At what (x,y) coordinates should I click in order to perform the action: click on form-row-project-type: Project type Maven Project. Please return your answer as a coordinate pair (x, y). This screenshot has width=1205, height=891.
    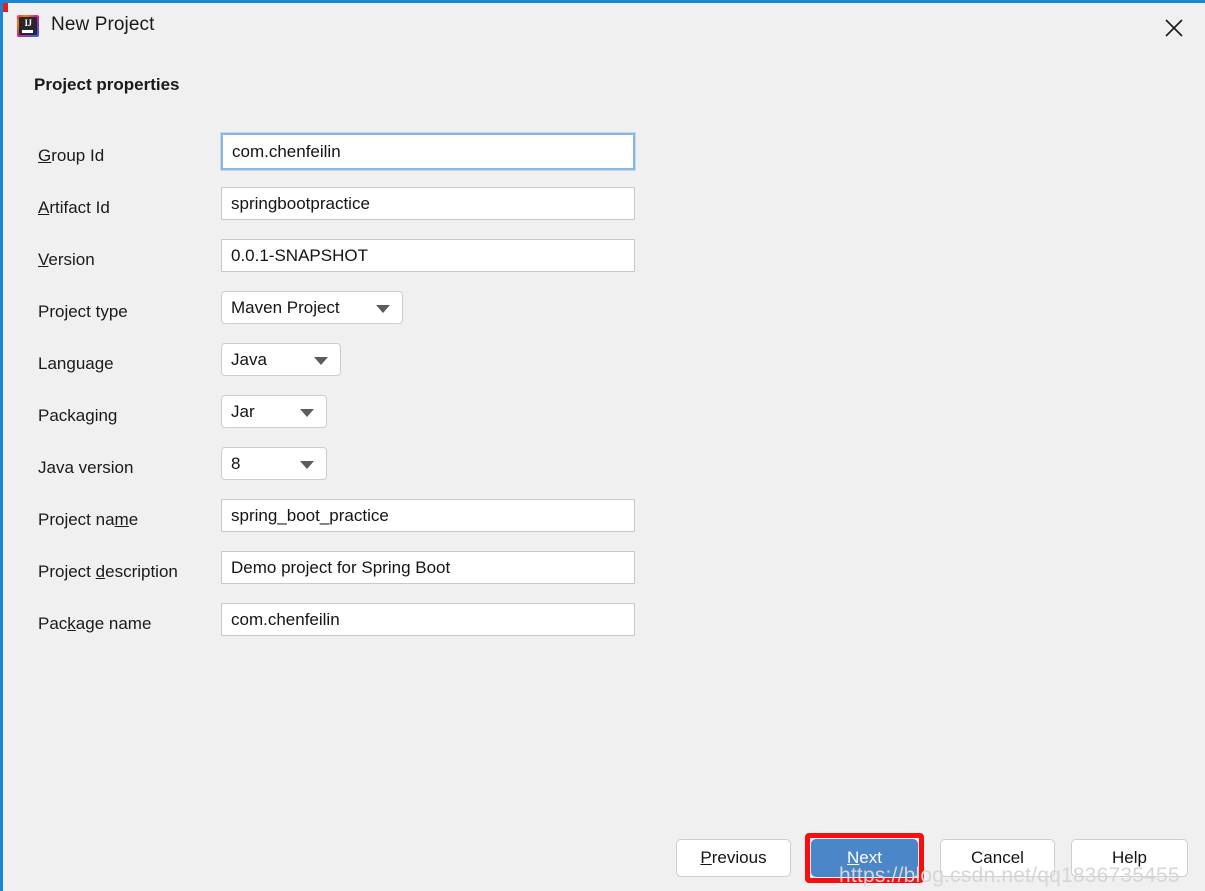
    Looking at the image, I should click on (604, 317).